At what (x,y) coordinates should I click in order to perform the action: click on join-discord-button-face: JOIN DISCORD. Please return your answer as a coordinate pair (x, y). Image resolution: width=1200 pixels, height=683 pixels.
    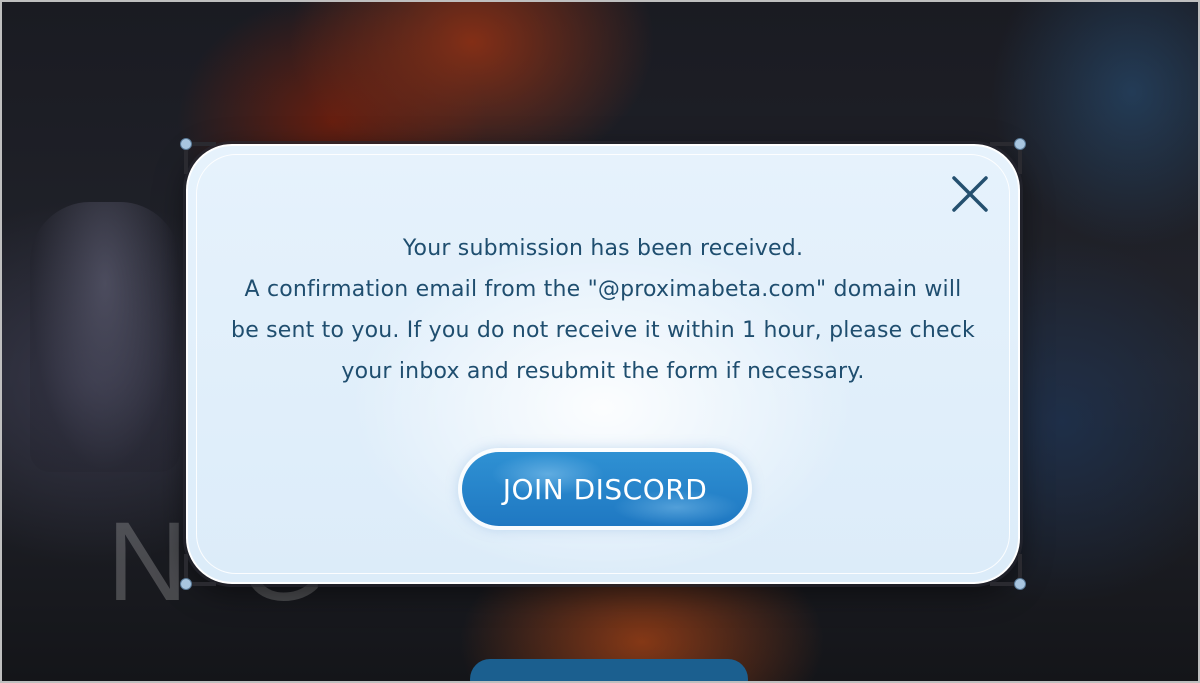
    Looking at the image, I should click on (605, 489).